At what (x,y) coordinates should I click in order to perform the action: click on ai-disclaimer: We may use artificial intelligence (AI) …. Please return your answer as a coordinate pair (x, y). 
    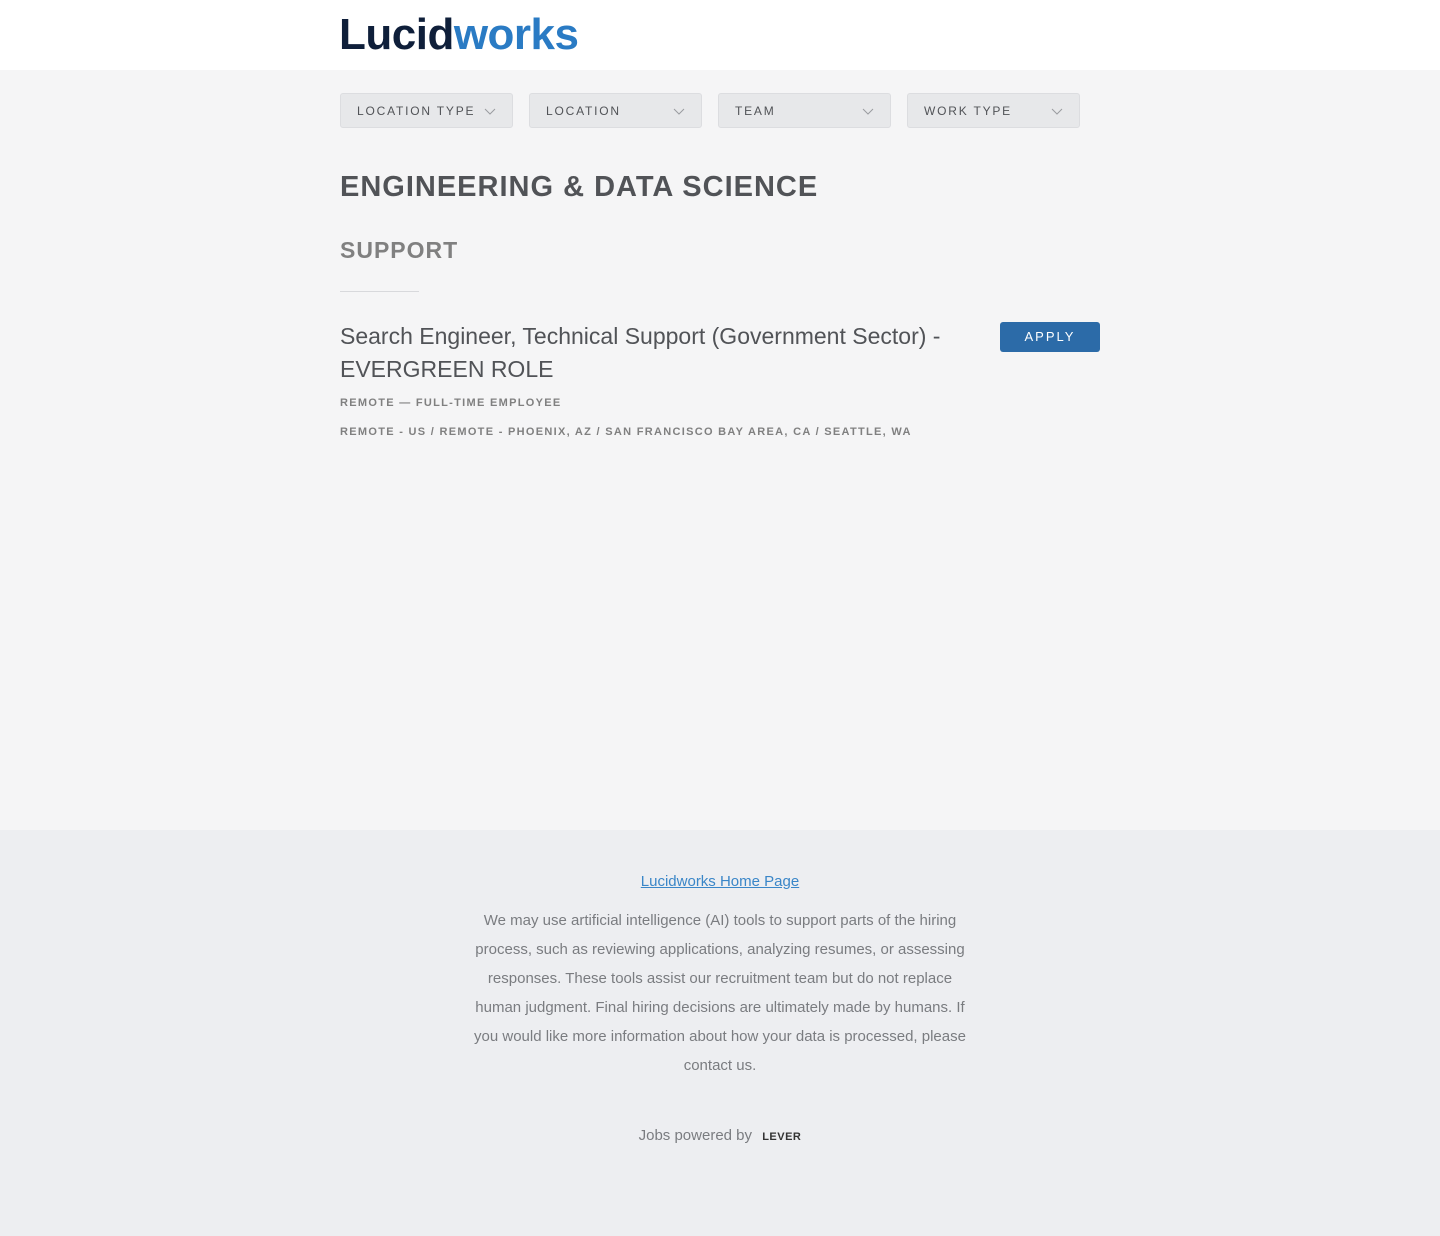
    Looking at the image, I should click on (720, 993).